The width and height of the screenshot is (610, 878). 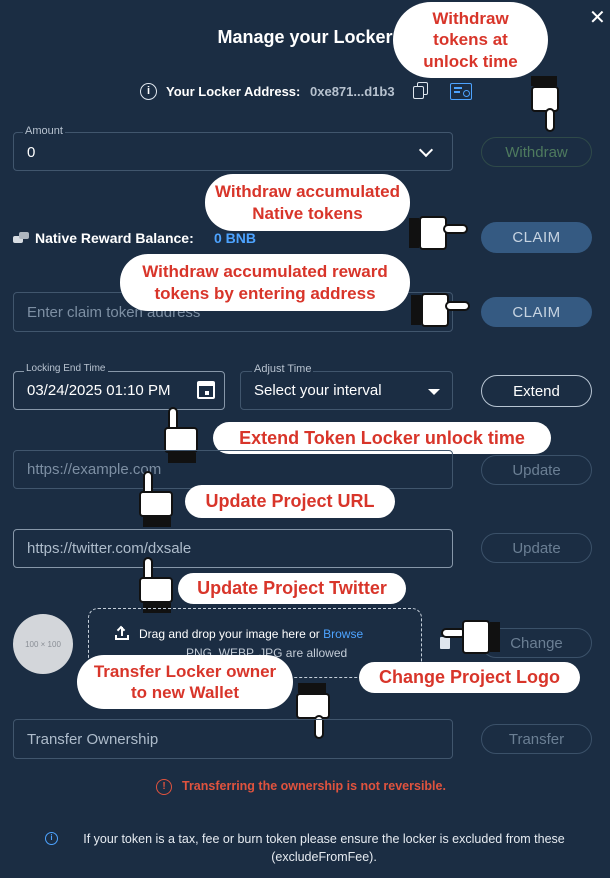 What do you see at coordinates (31, 152) in the screenshot?
I see `amount-value: 0` at bounding box center [31, 152].